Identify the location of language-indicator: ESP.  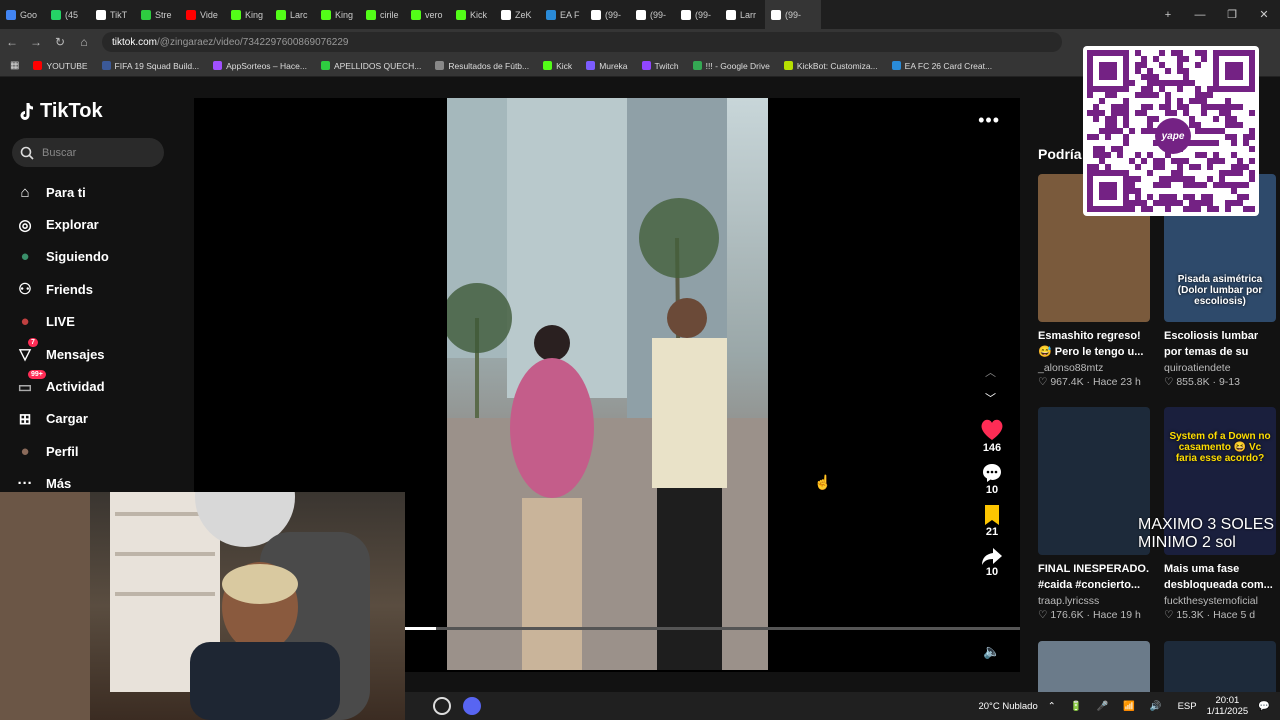
(1187, 706).